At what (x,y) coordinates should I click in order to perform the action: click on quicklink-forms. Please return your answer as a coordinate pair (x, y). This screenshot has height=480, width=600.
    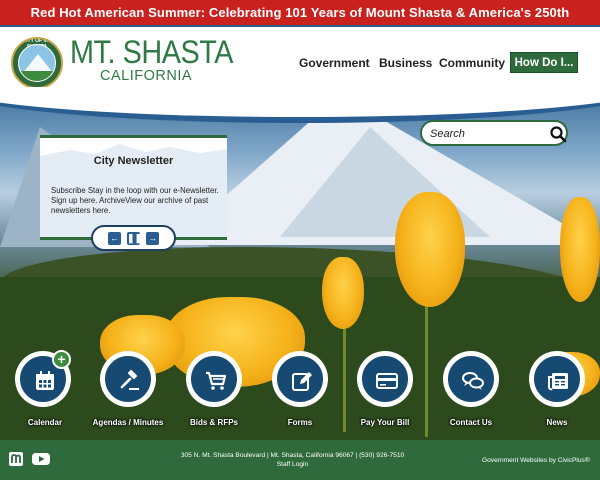
    Looking at the image, I should click on (300, 379).